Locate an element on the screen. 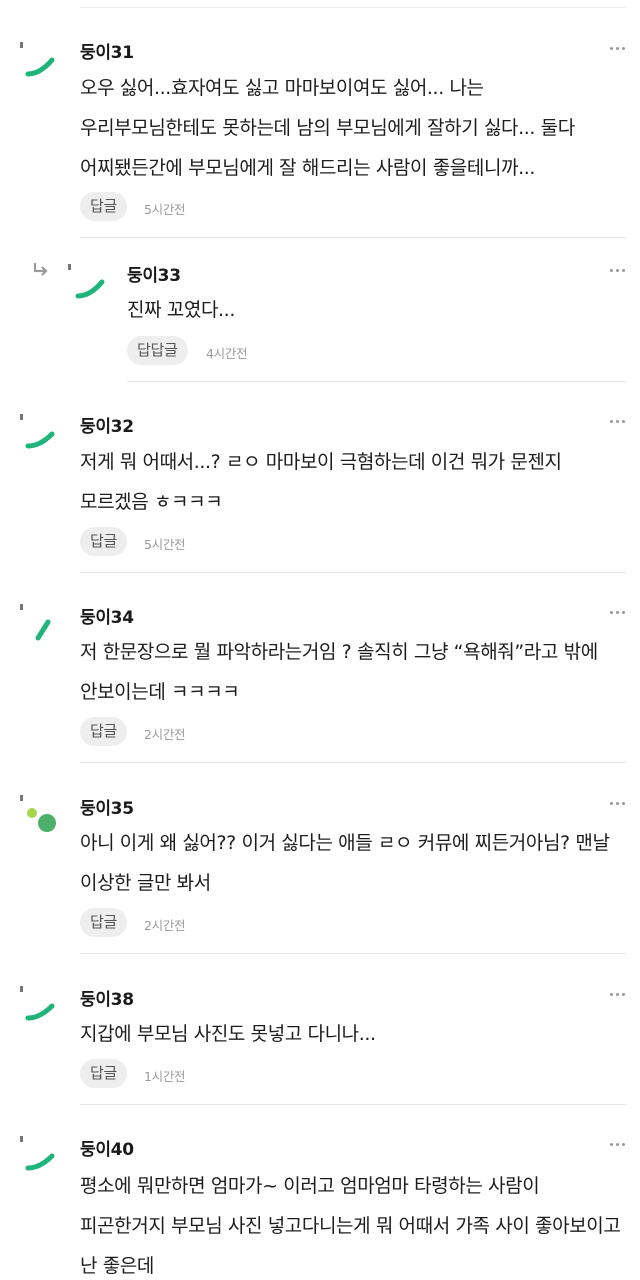 The height and width of the screenshot is (1280, 640). comment-nickname: 둥이34 is located at coordinates (107, 618).